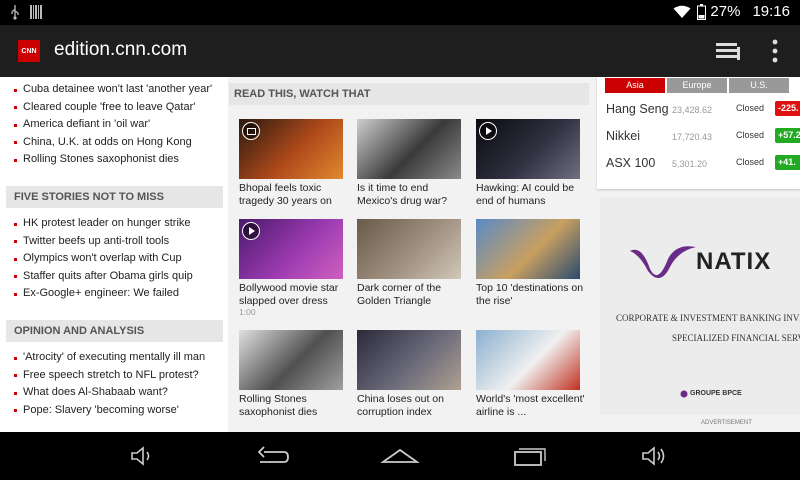 The width and height of the screenshot is (800, 480). I want to click on system-navigation-bar, so click(400, 456).